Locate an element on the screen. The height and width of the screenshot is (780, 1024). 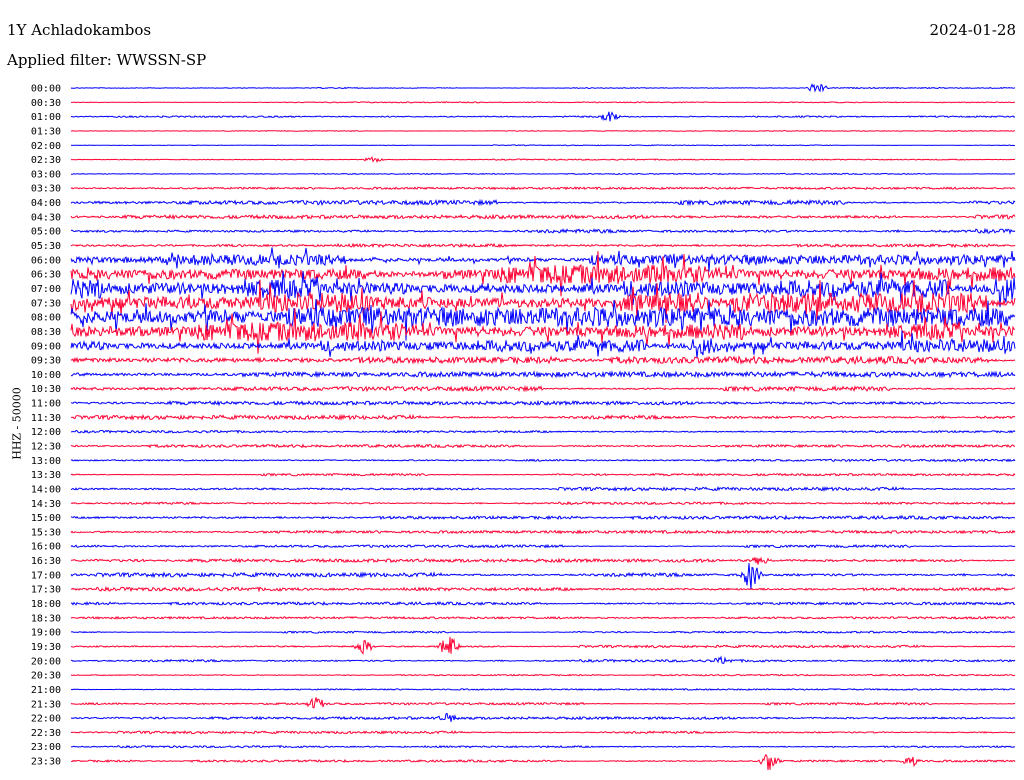
tick-label: 21:30 is located at coordinates (46, 704).